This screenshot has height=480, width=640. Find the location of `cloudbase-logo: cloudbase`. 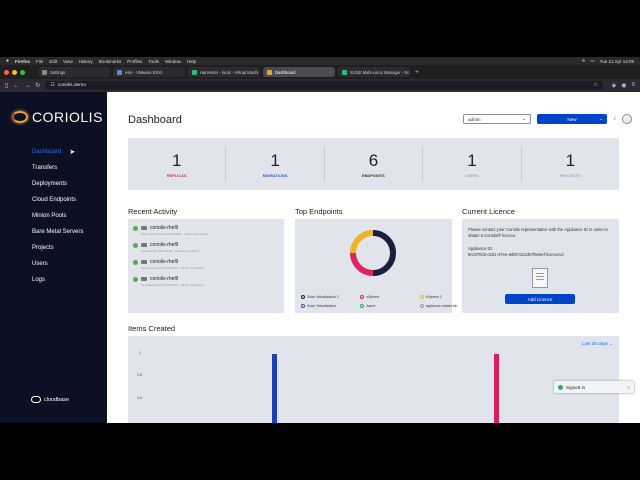

cloudbase-logo: cloudbase is located at coordinates (50, 399).